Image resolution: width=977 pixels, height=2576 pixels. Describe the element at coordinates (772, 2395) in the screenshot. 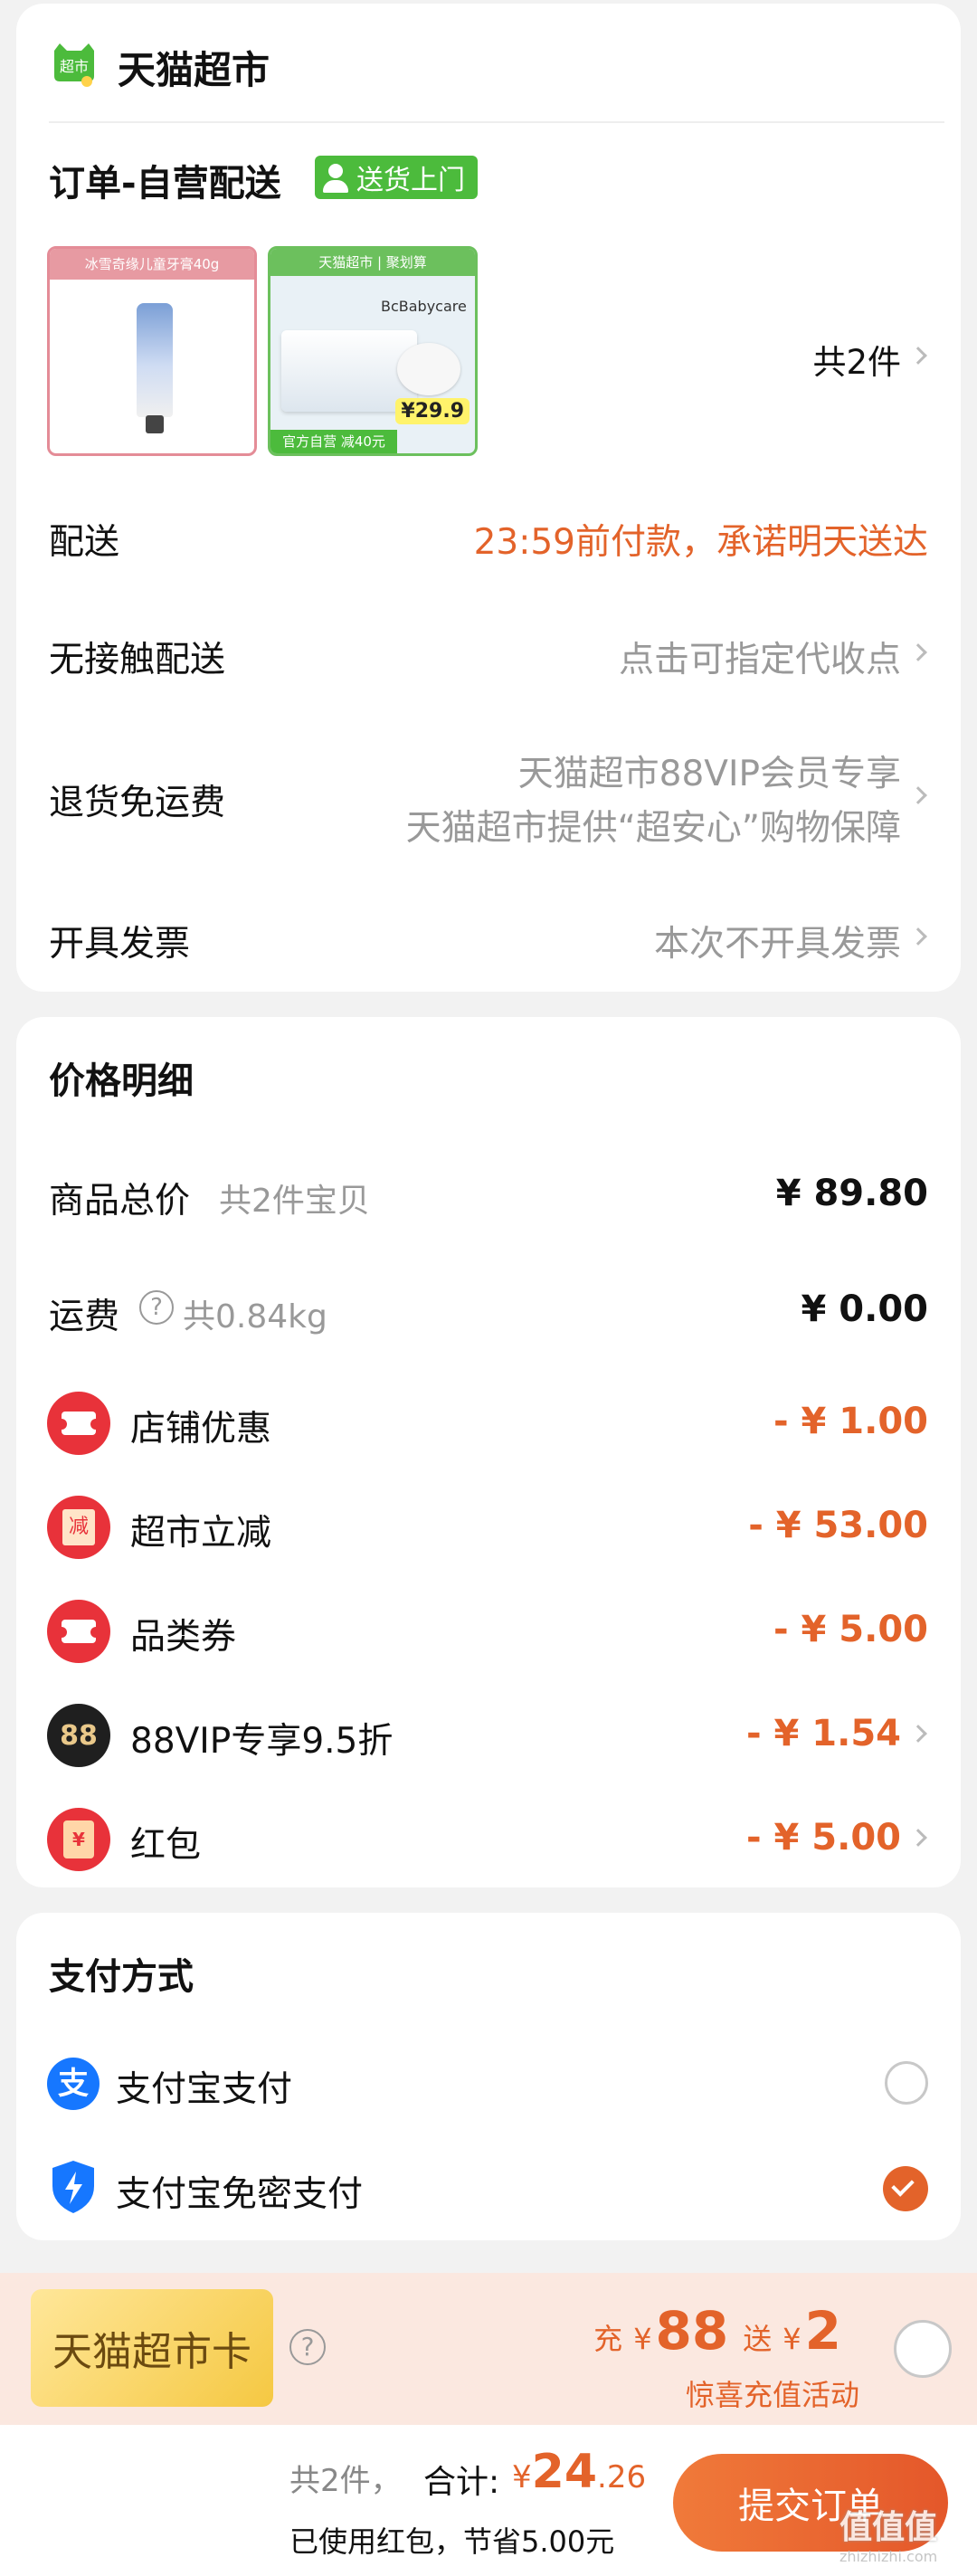

I see `activity-label: 惊喜充值活动` at that location.